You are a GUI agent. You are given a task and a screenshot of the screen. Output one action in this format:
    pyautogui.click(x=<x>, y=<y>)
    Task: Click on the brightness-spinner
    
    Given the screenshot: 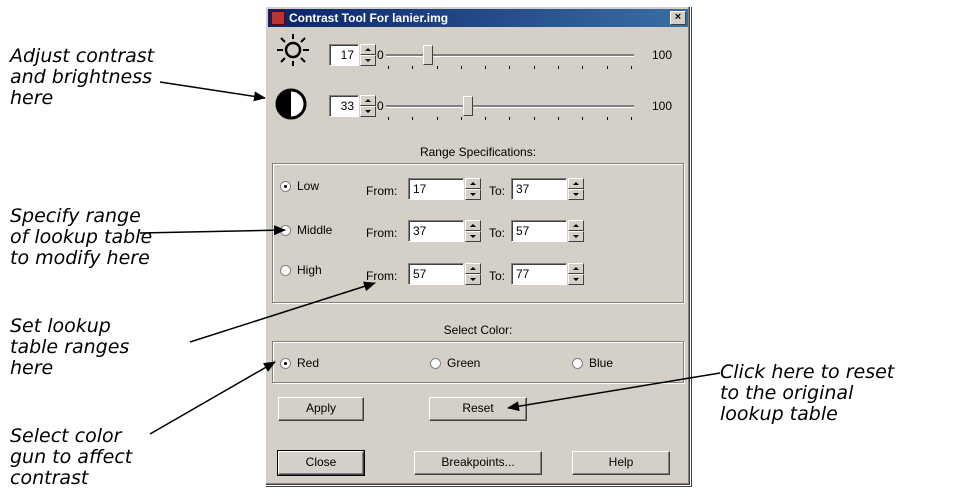 What is the action you would take?
    pyautogui.click(x=368, y=55)
    